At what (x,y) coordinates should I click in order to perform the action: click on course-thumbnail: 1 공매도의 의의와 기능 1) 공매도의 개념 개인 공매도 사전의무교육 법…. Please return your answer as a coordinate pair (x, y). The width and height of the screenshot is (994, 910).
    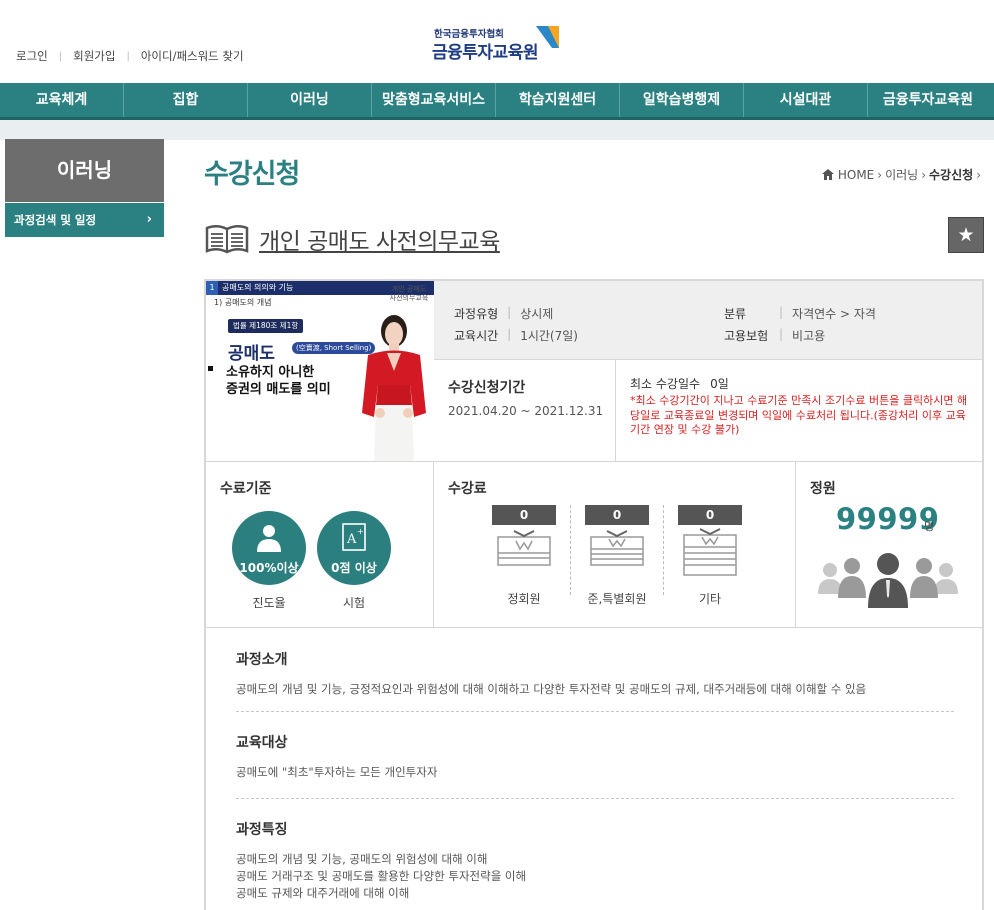
    Looking at the image, I should click on (320, 371).